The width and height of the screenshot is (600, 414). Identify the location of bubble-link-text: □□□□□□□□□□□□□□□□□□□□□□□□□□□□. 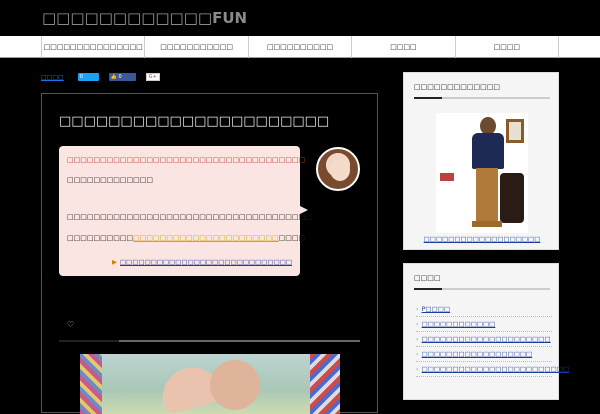
(206, 262).